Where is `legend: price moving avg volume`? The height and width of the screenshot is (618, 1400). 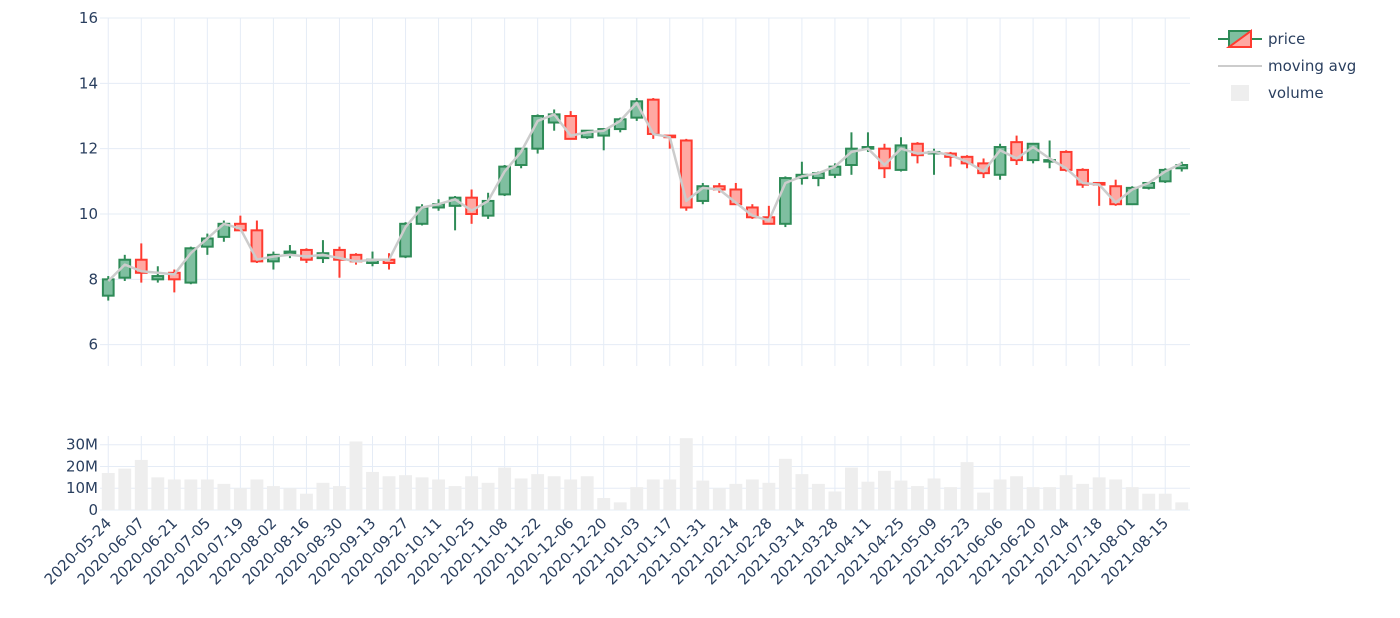
legend: price moving avg volume is located at coordinates (1287, 65).